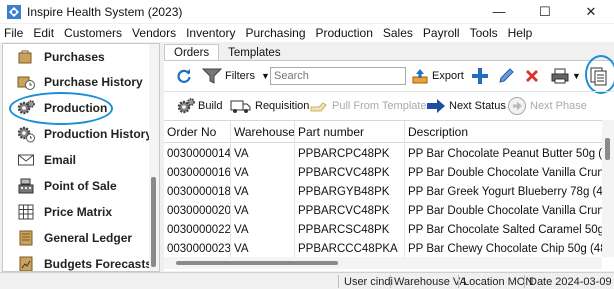  What do you see at coordinates (192, 52) in the screenshot?
I see `tab-orders: Orders` at bounding box center [192, 52].